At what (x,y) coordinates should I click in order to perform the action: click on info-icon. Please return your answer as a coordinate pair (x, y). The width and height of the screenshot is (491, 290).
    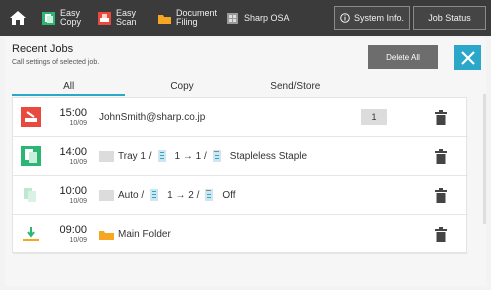
    Looking at the image, I should click on (345, 18).